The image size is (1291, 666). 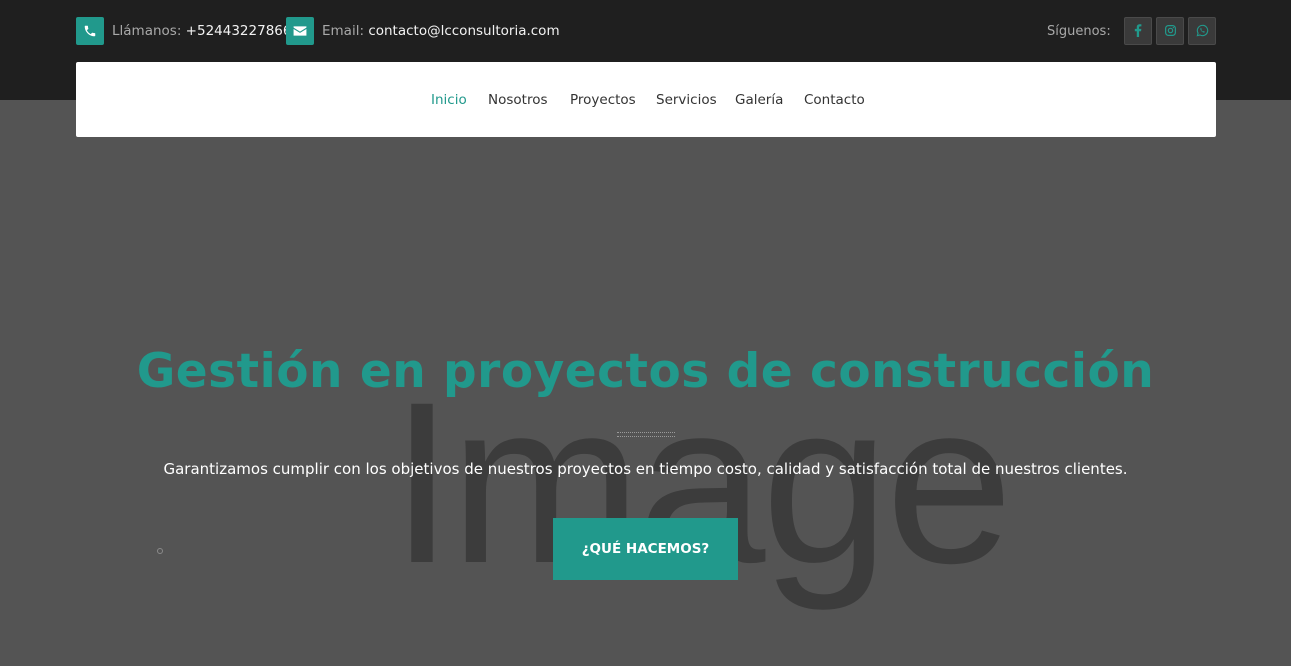 I want to click on slider-dot, so click(x=160, y=551).